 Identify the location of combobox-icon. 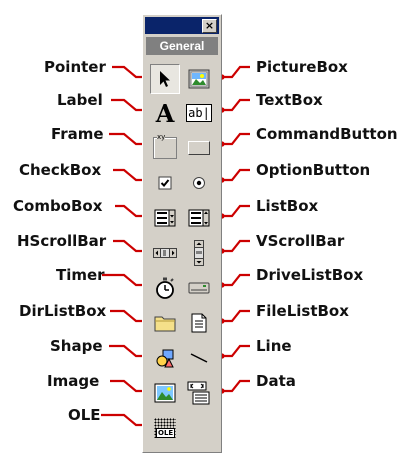
(165, 218).